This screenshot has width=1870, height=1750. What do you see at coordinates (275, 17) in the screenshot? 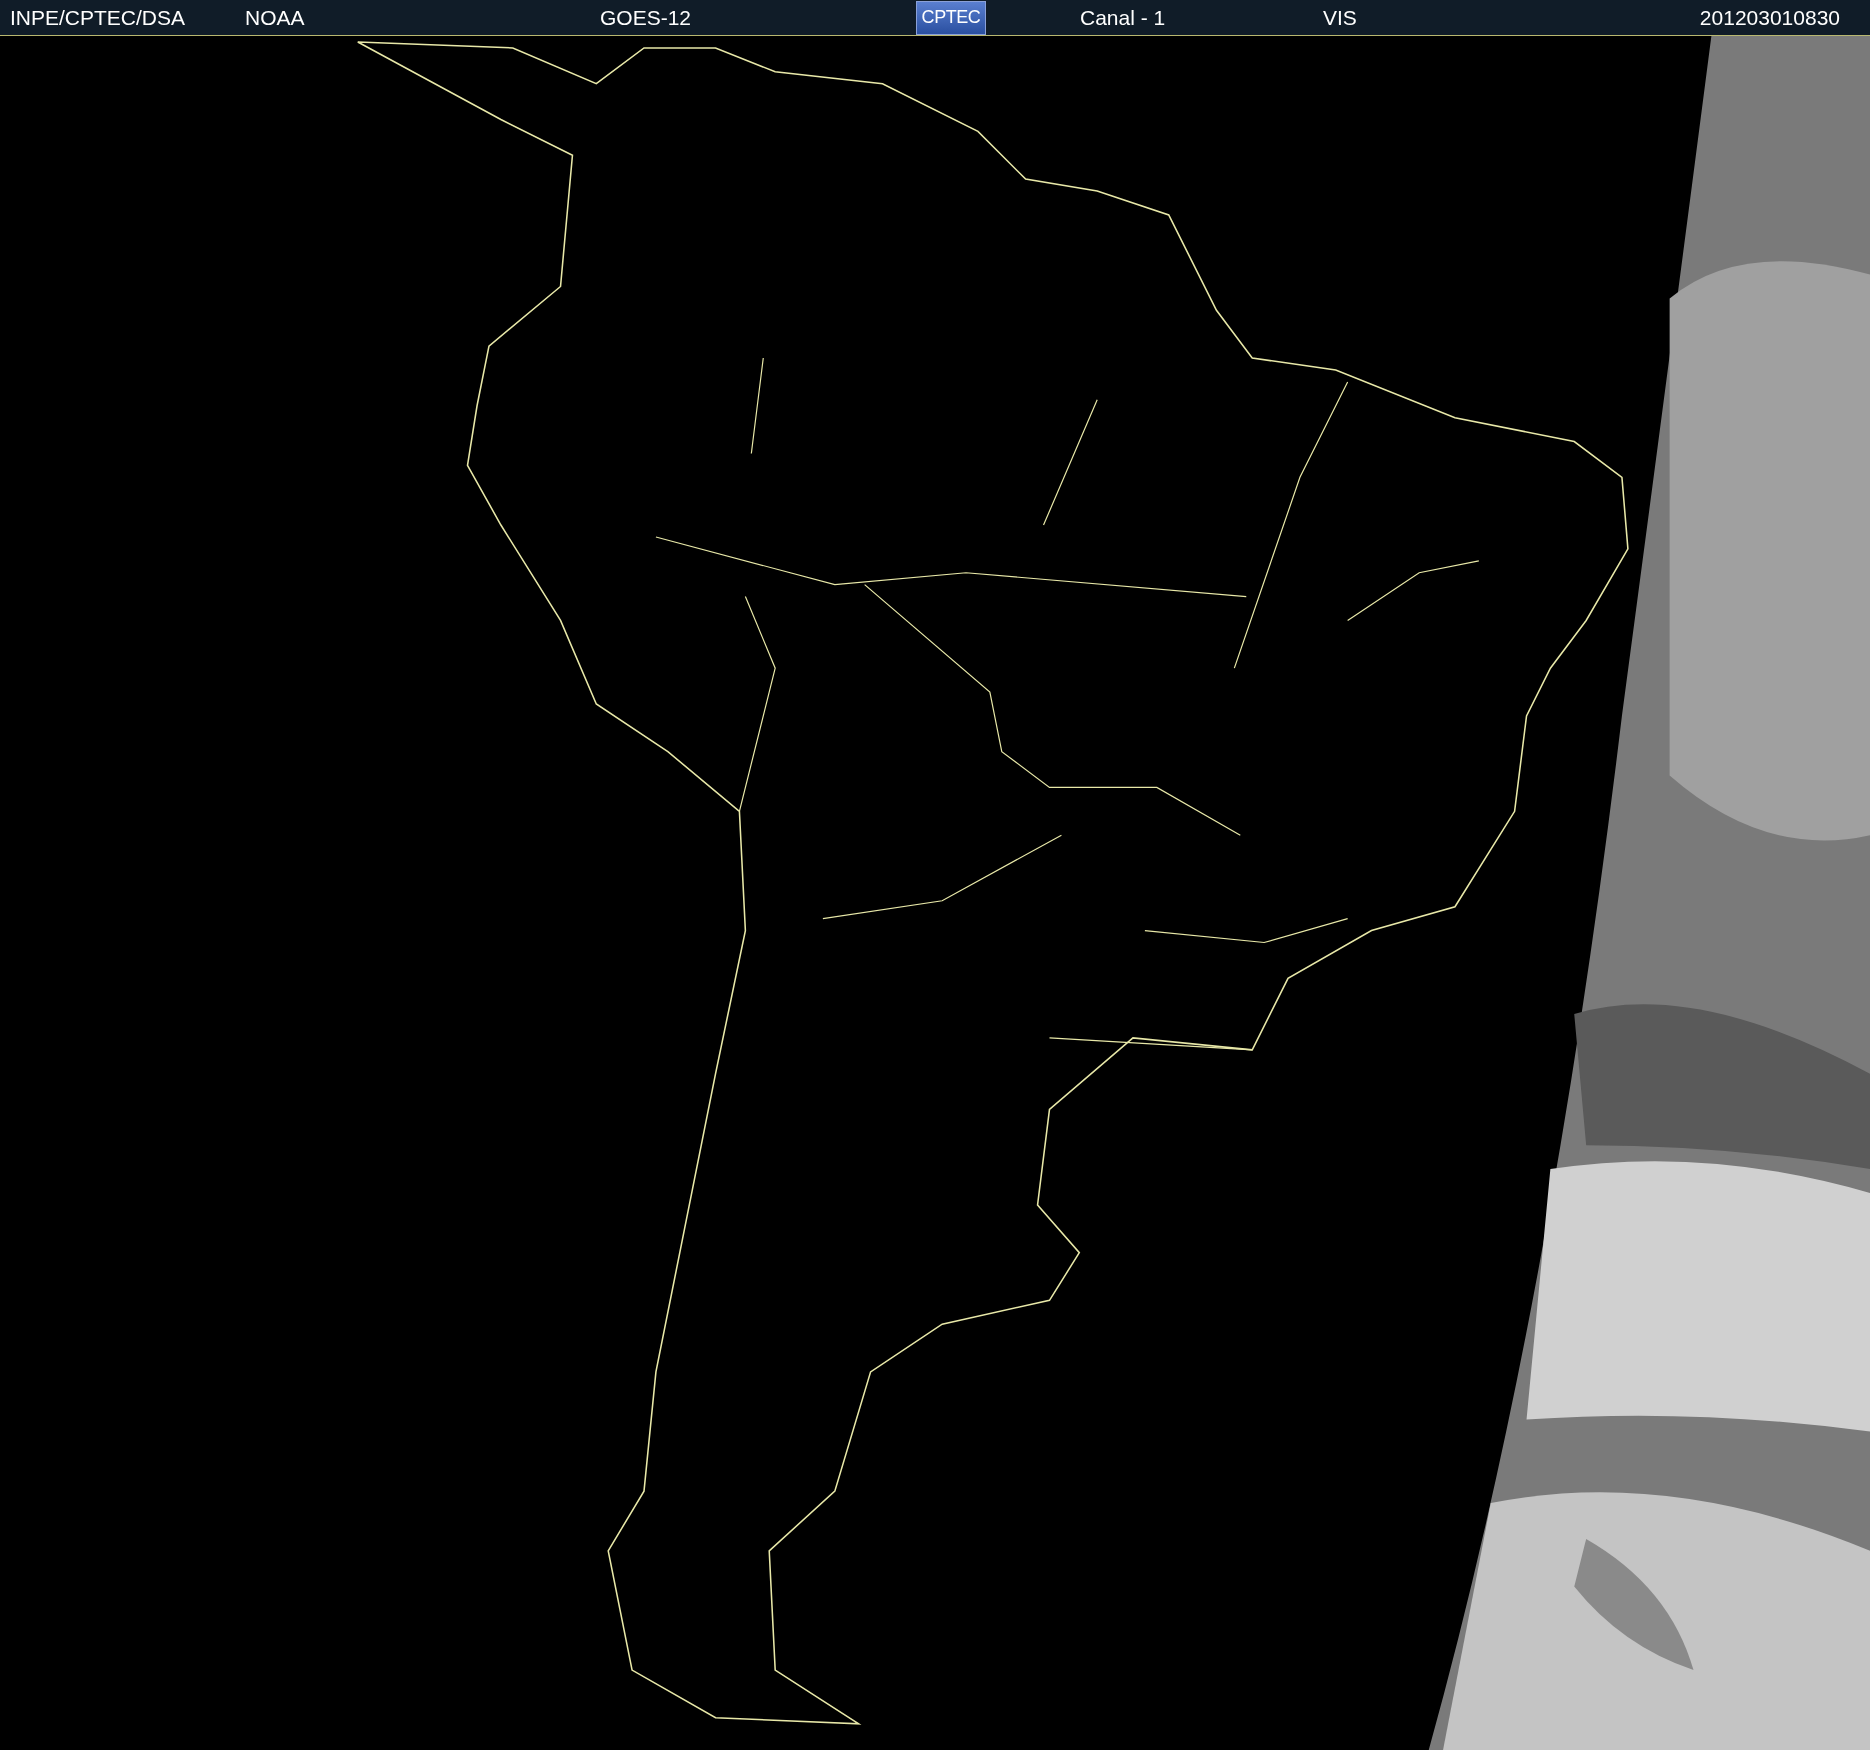
I see `agency-label: NOAA` at bounding box center [275, 17].